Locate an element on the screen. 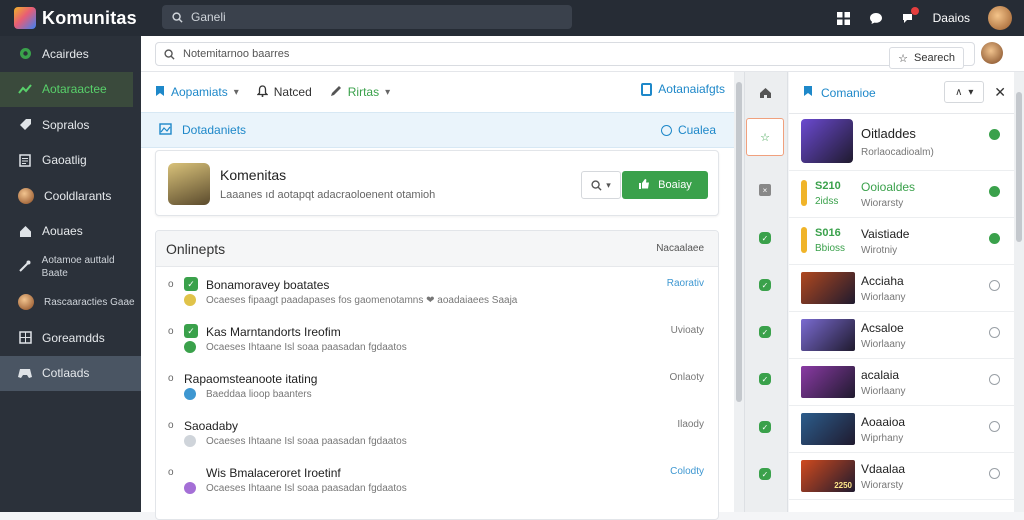 Image resolution: width=1024 pixels, height=520 pixels. join-button: Boaiay is located at coordinates (665, 185).